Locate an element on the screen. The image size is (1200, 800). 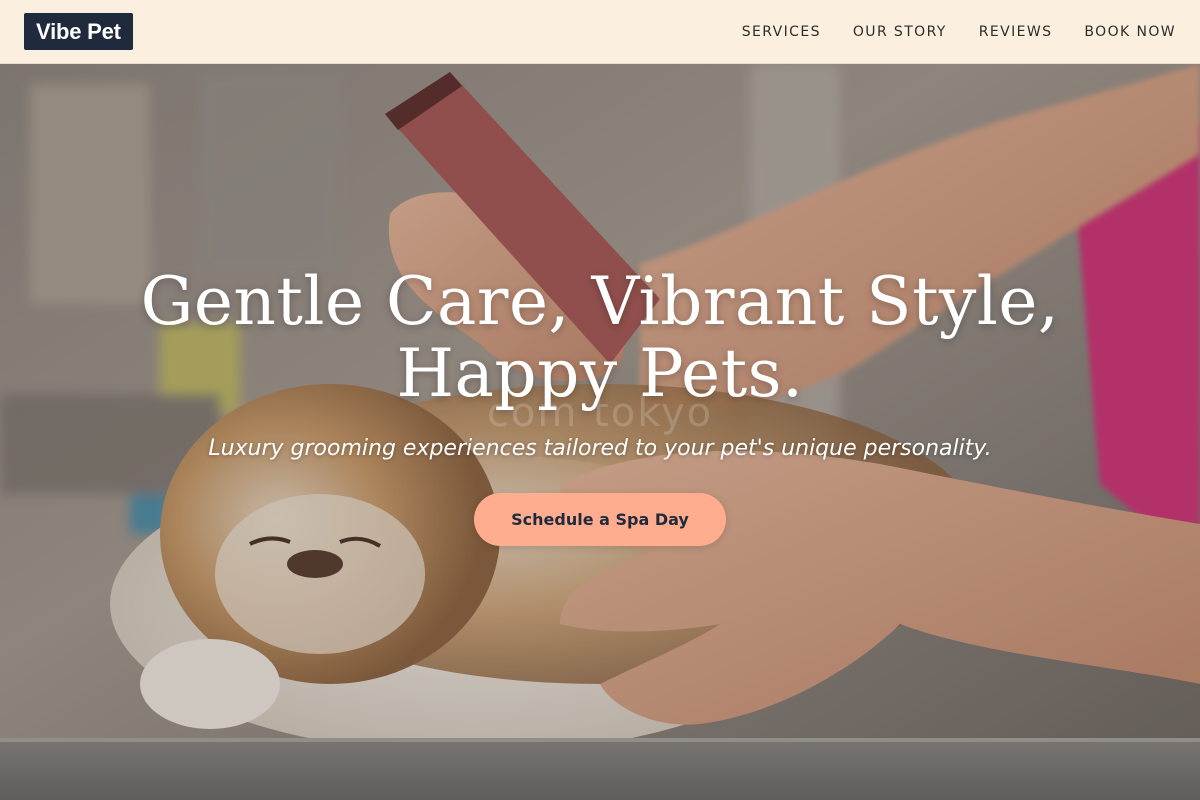
nav-our-story: OUR STORY is located at coordinates (900, 32).